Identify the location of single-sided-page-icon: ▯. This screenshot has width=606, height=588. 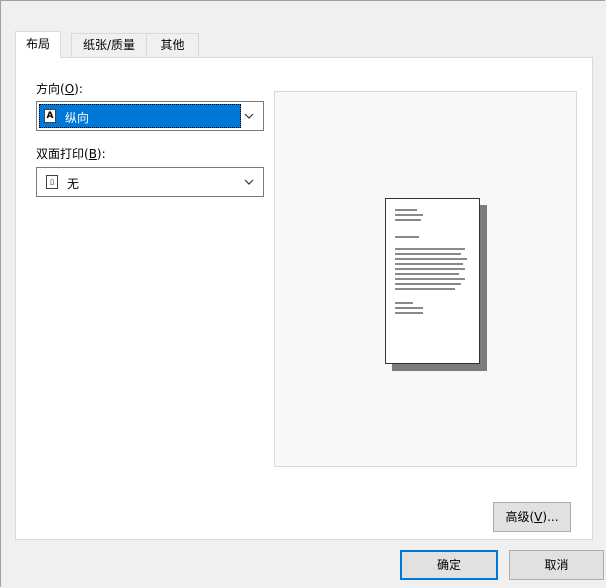
(52, 182).